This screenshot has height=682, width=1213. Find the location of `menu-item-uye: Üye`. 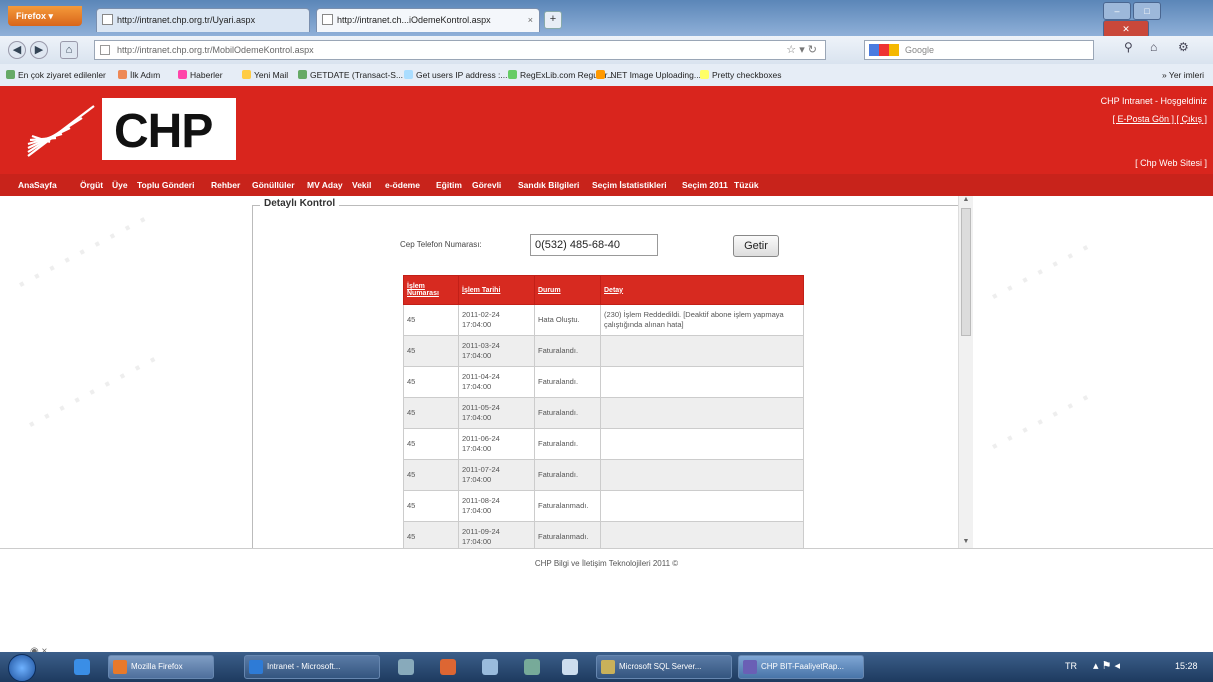

menu-item-uye: Üye is located at coordinates (120, 185).